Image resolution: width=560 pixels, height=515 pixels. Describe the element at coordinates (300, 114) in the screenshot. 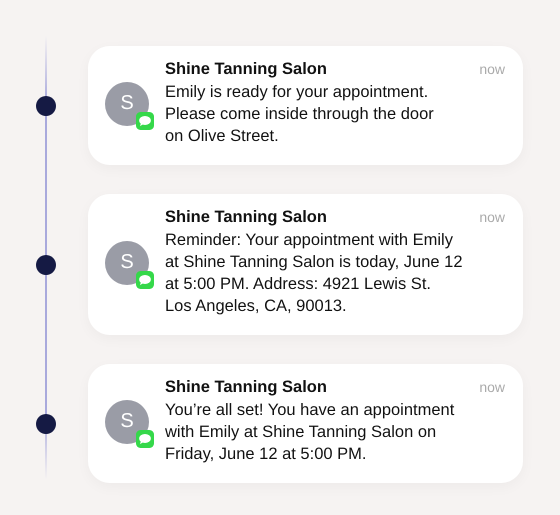

I see `message-text: Emily is ready for your appointment. Please come inside through the door on Olive Street.` at that location.